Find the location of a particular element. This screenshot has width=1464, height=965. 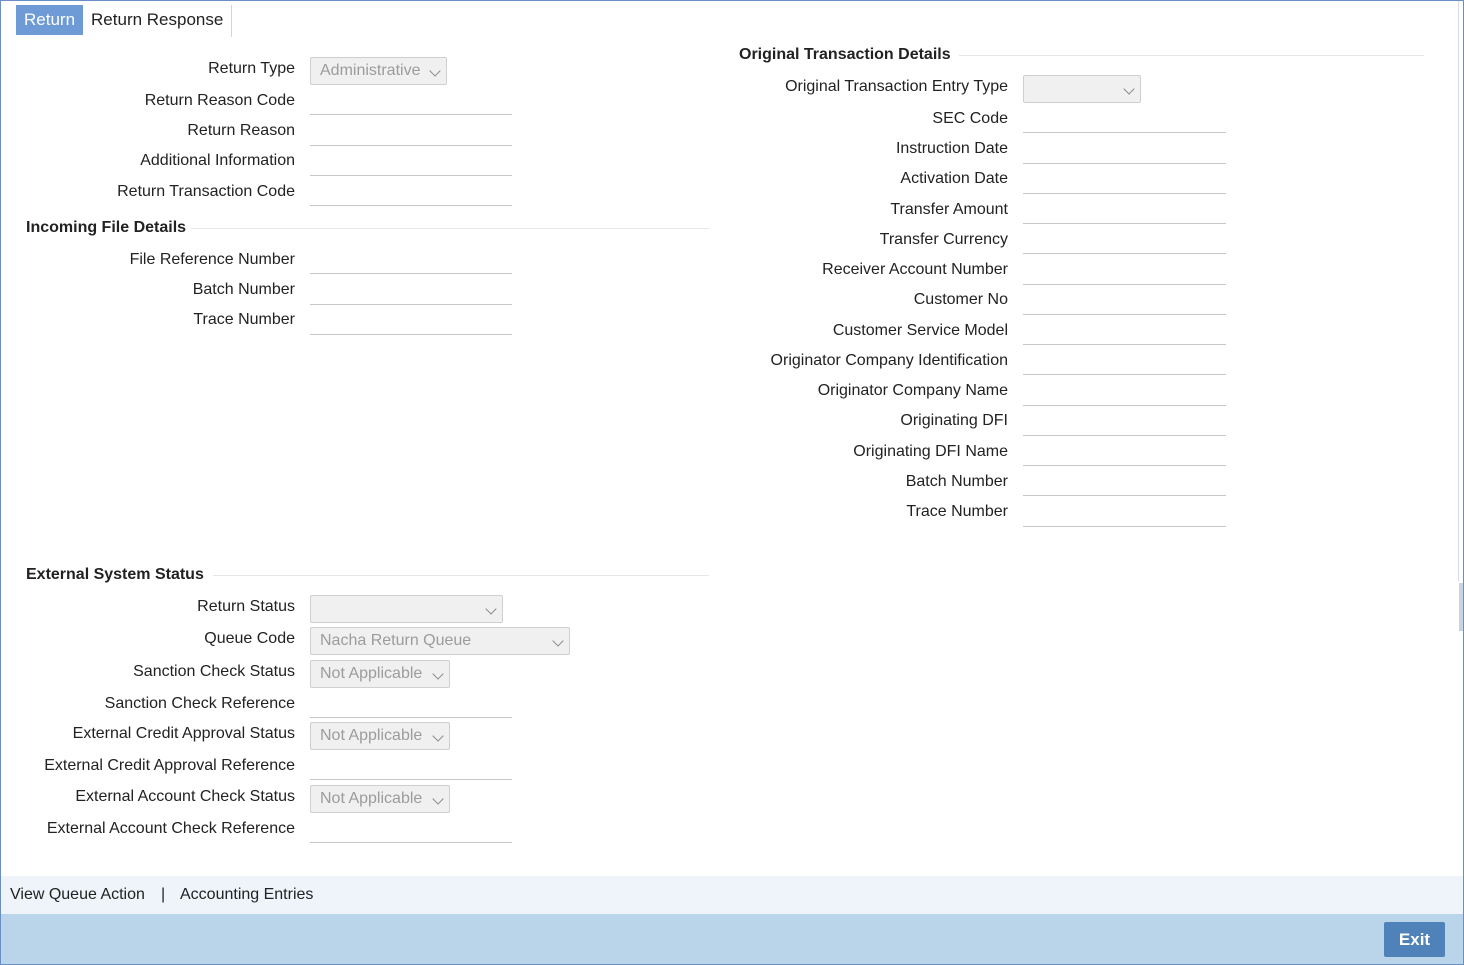

originator-company-identification-field is located at coordinates (1124, 361).